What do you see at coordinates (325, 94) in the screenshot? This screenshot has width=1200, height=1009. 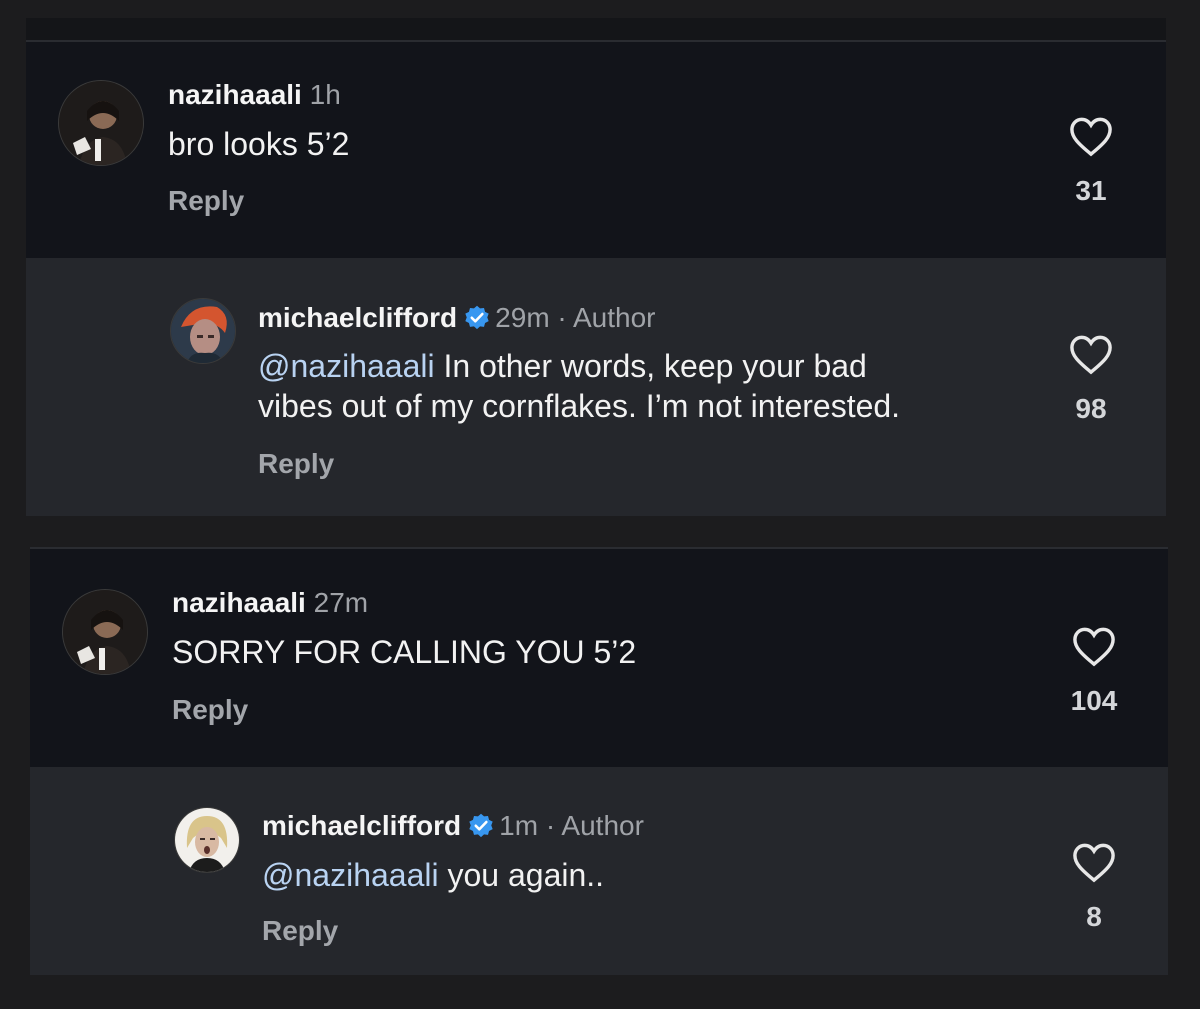 I see `timestamp: 1h` at bounding box center [325, 94].